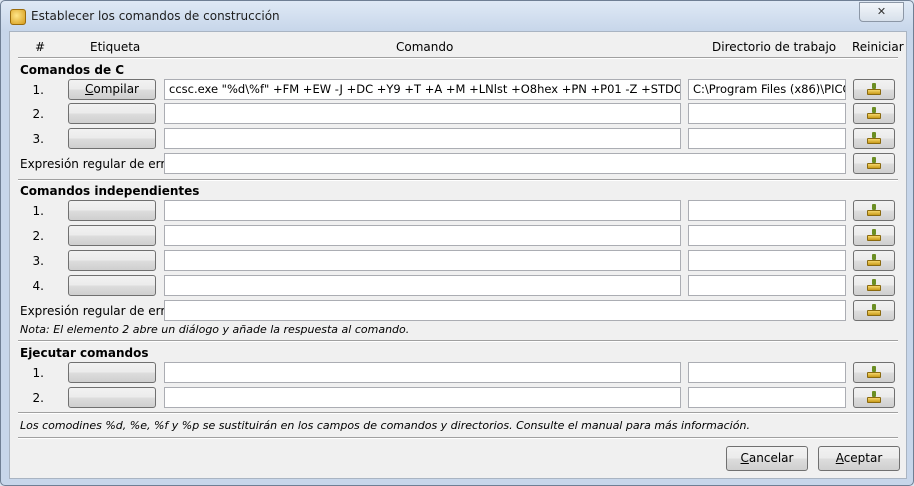 Image resolution: width=914 pixels, height=486 pixels. I want to click on error-regex-field-ind, so click(505, 310).